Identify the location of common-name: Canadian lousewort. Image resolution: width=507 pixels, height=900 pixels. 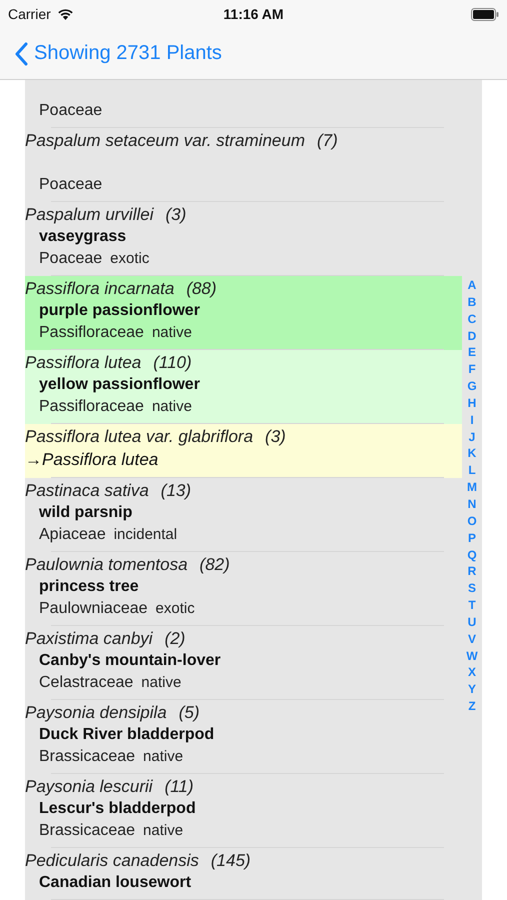
(115, 883).